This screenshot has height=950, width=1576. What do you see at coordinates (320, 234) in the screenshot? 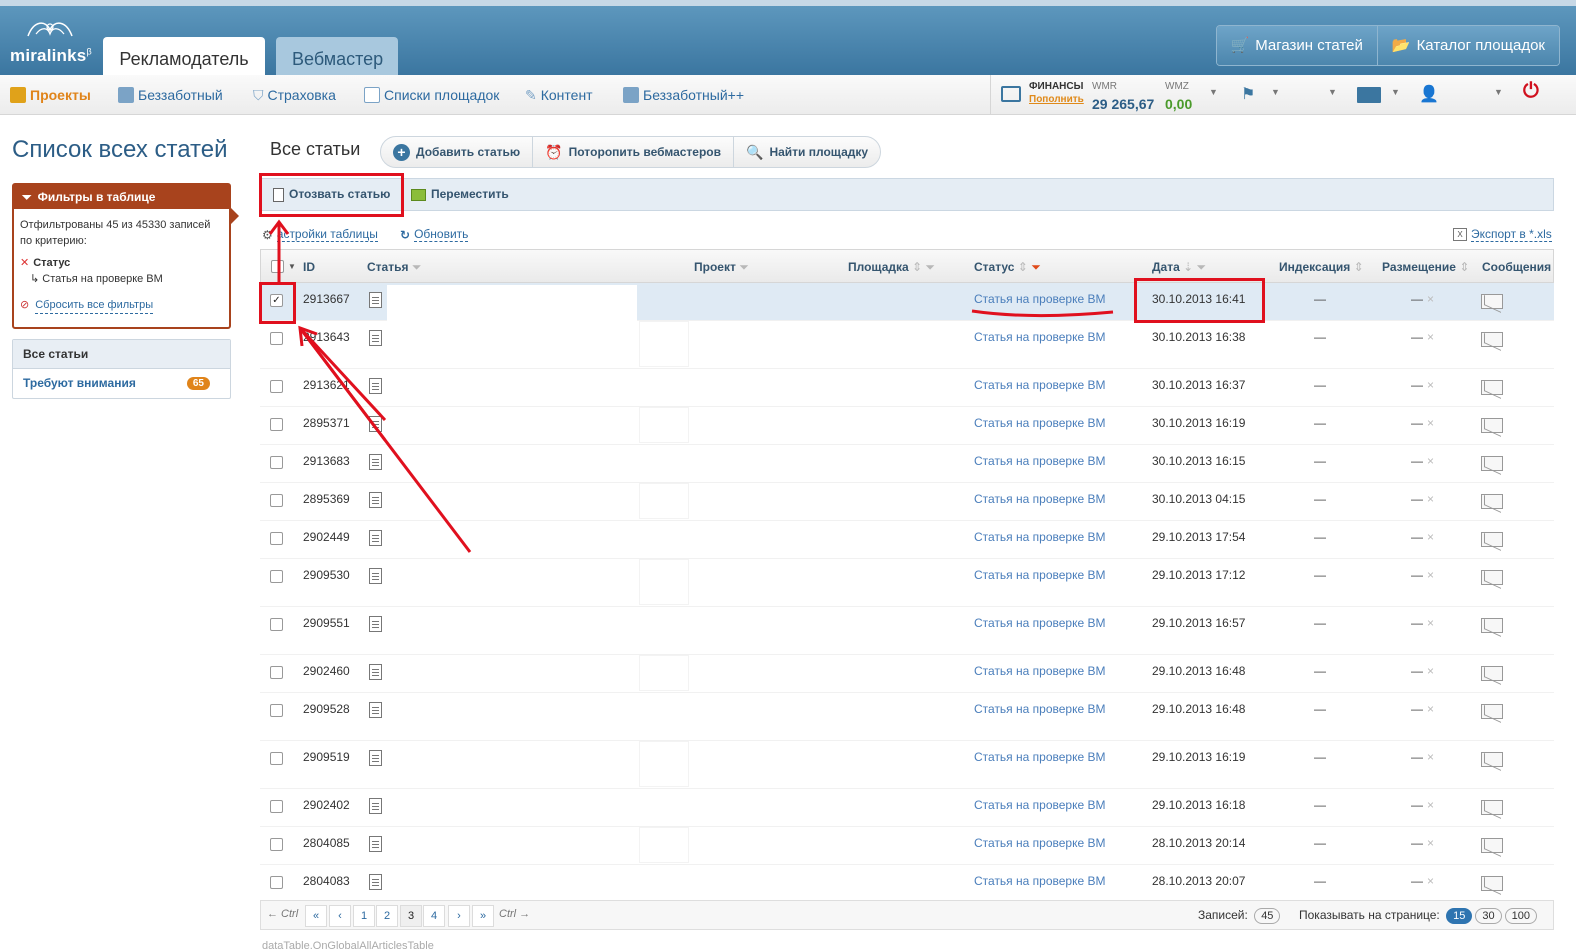
I see `table-settings-link: ⚙ астройки таблицы` at bounding box center [320, 234].